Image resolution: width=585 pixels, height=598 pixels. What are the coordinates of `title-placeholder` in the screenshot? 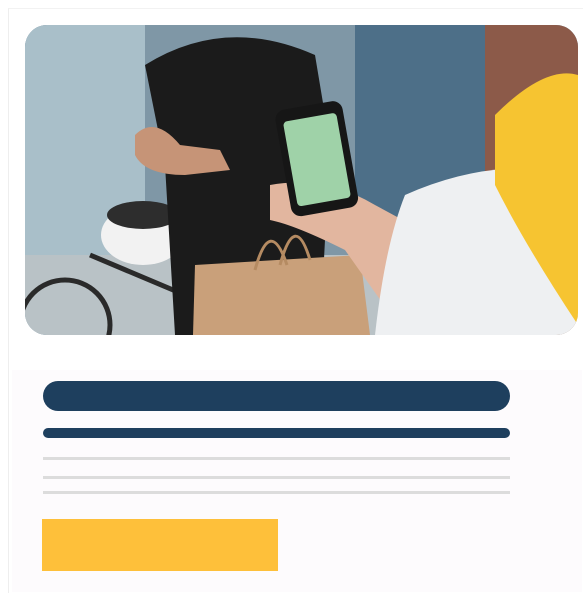 It's located at (276, 396).